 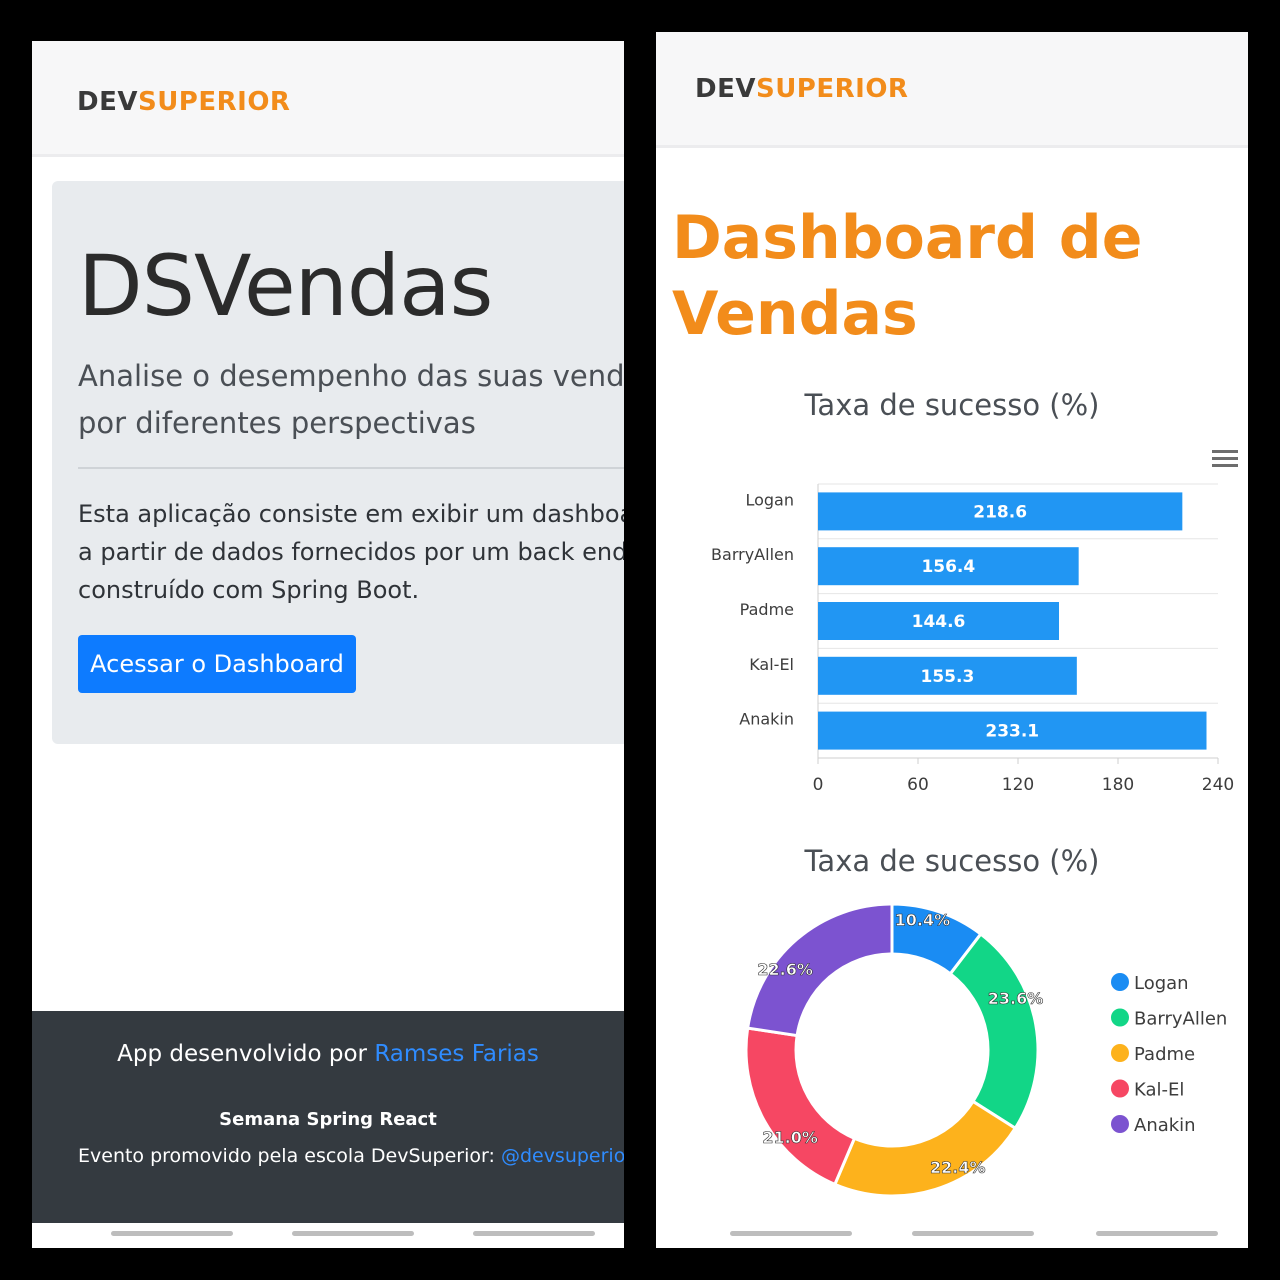 I want to click on donut-chart-title: Taxa de sucesso (%), so click(x=952, y=861).